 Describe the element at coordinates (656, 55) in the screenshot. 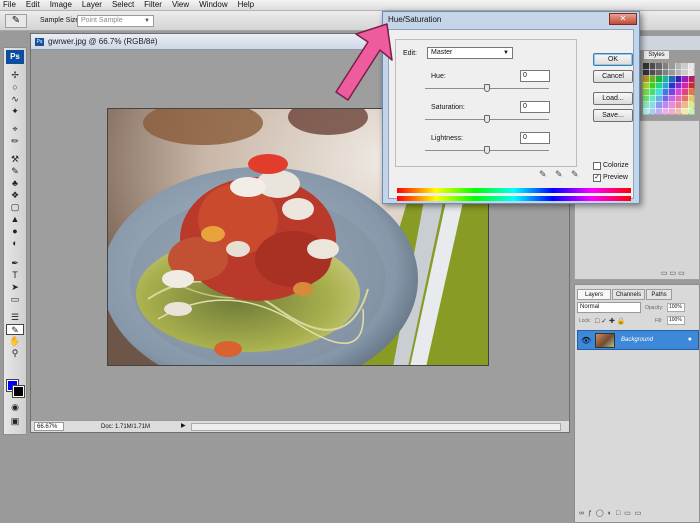

I see `tab-styles: Styles` at that location.